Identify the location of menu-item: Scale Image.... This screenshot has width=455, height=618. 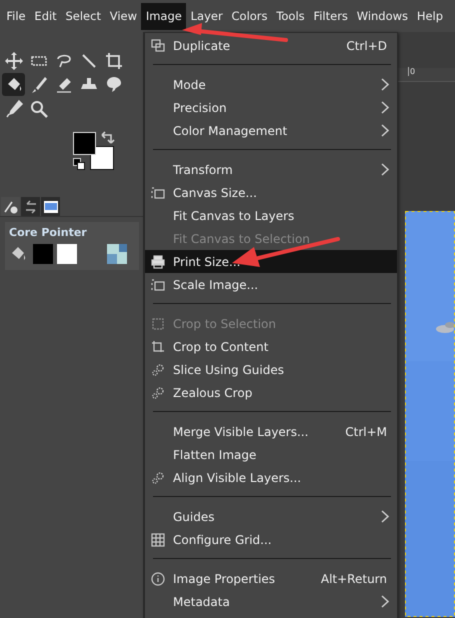
(271, 284).